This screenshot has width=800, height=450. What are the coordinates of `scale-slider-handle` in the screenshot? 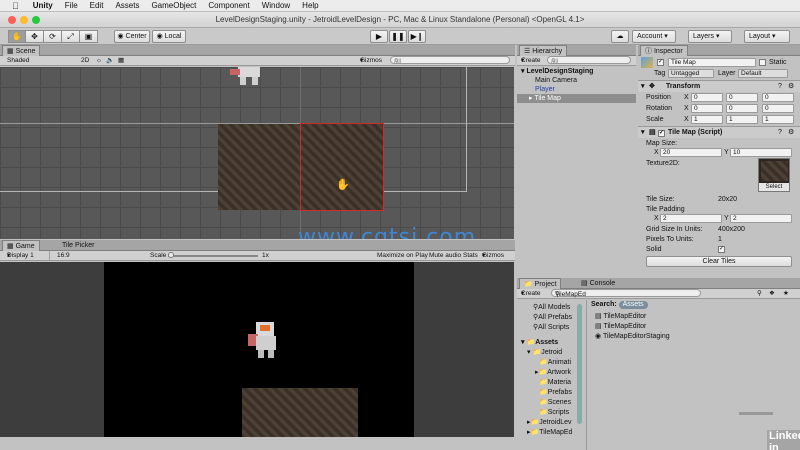 It's located at (171, 255).